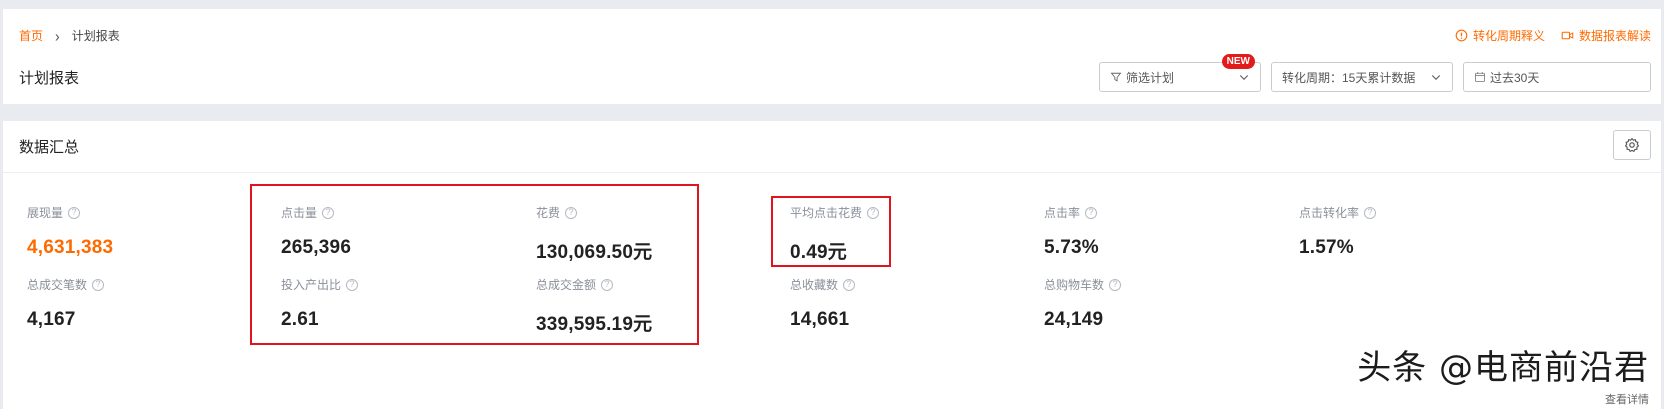 The width and height of the screenshot is (1664, 409). What do you see at coordinates (1238, 61) in the screenshot?
I see `new-badge: NEW` at bounding box center [1238, 61].